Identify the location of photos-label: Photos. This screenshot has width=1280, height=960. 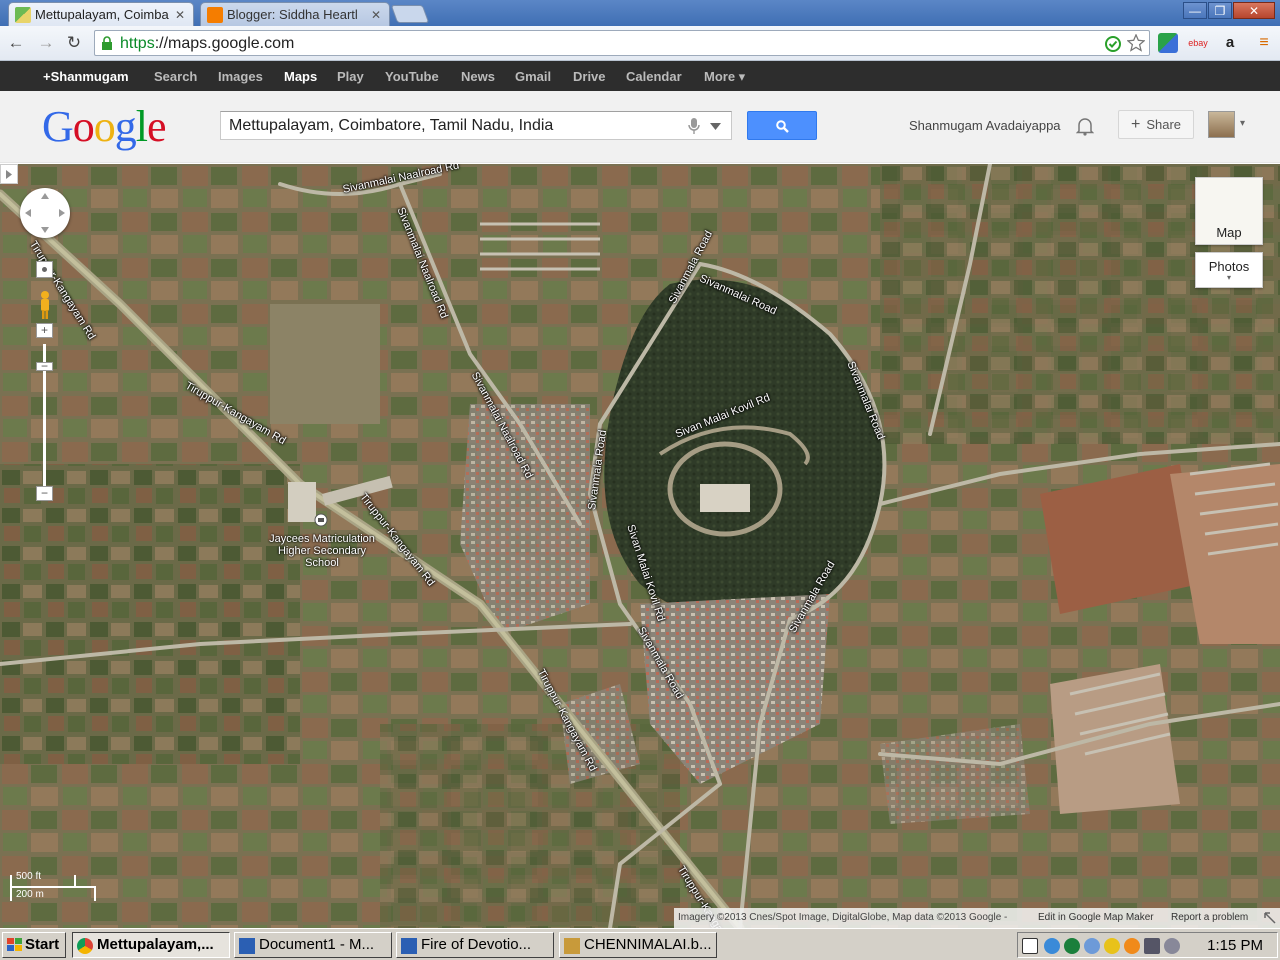
(1229, 266).